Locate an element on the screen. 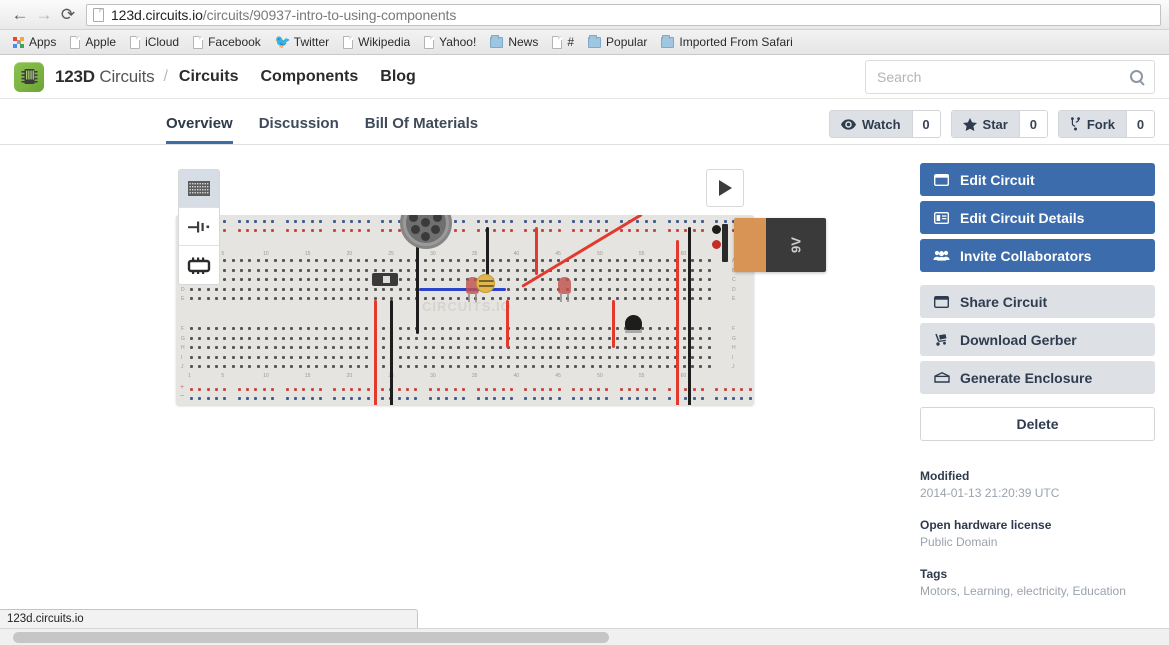  delete-button: Delete is located at coordinates (1037, 424).